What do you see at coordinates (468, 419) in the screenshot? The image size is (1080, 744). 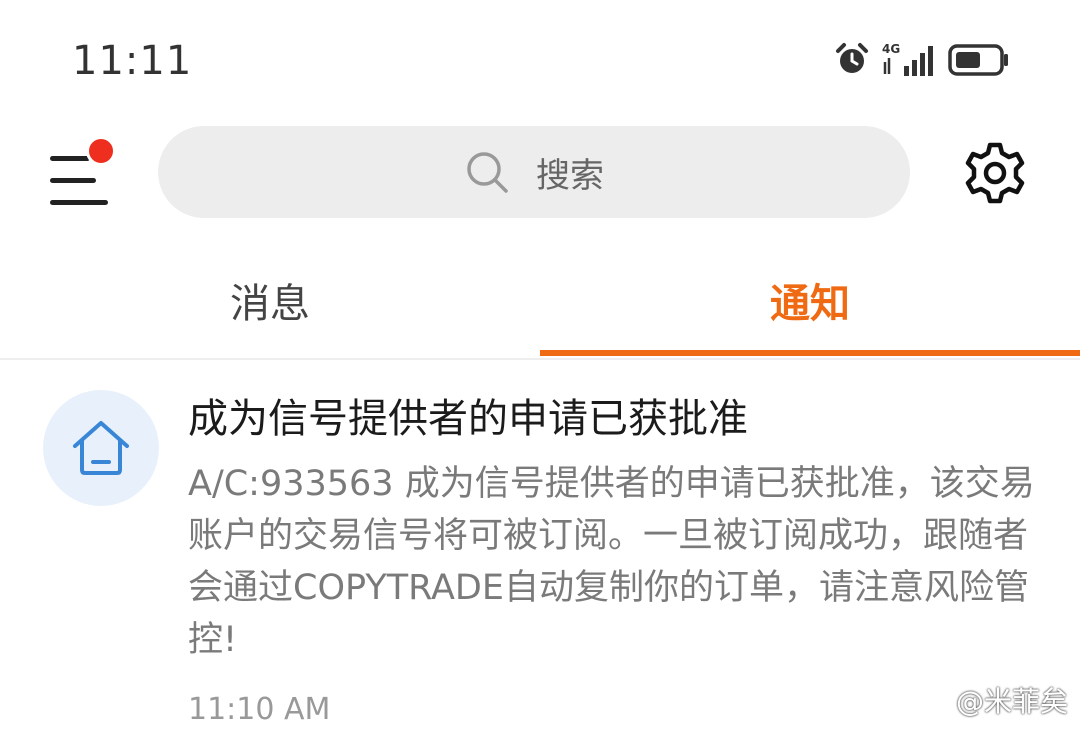 I see `notification-title: 成为信号提供者的申请已获批准` at bounding box center [468, 419].